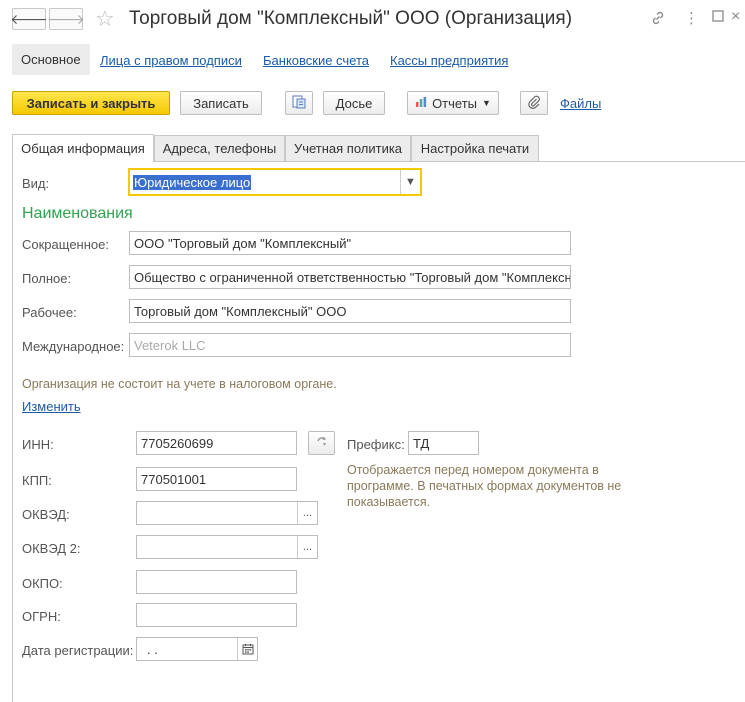 Image resolution: width=745 pixels, height=702 pixels. I want to click on fill-by-inn-button, so click(321, 443).